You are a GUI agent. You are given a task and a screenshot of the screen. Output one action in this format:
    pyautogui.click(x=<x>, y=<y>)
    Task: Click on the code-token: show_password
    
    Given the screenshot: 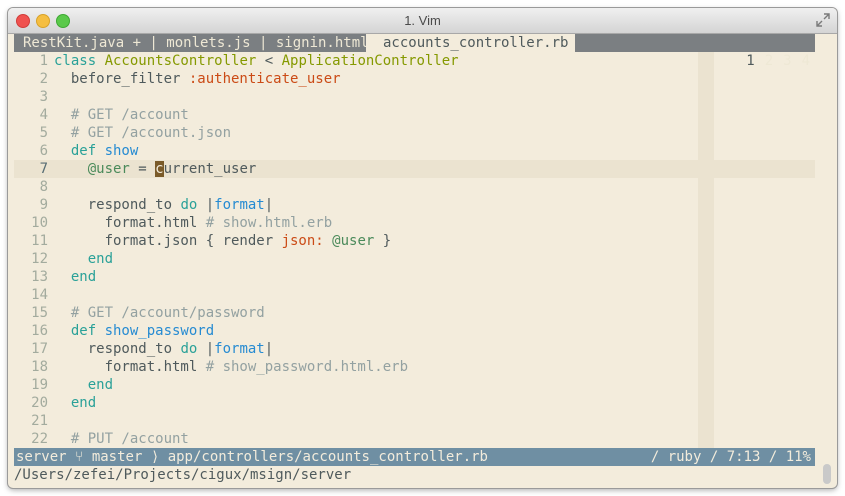 What is the action you would take?
    pyautogui.click(x=159, y=331)
    